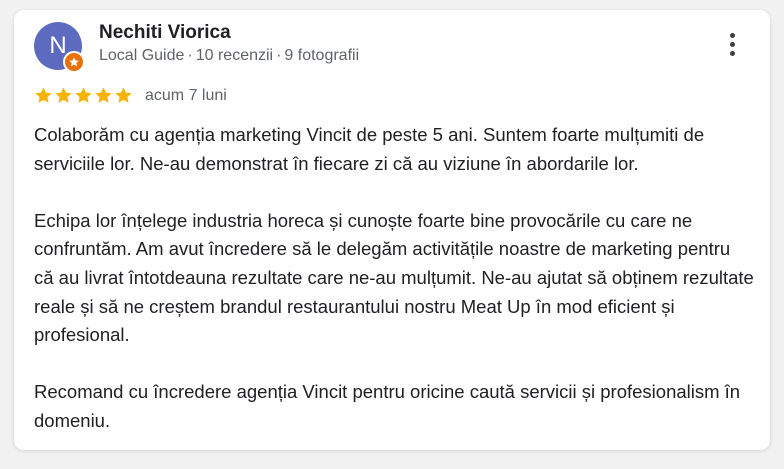 Image resolution: width=784 pixels, height=469 pixels. Describe the element at coordinates (165, 33) in the screenshot. I see `author-name: Nechiti Viorica` at that location.